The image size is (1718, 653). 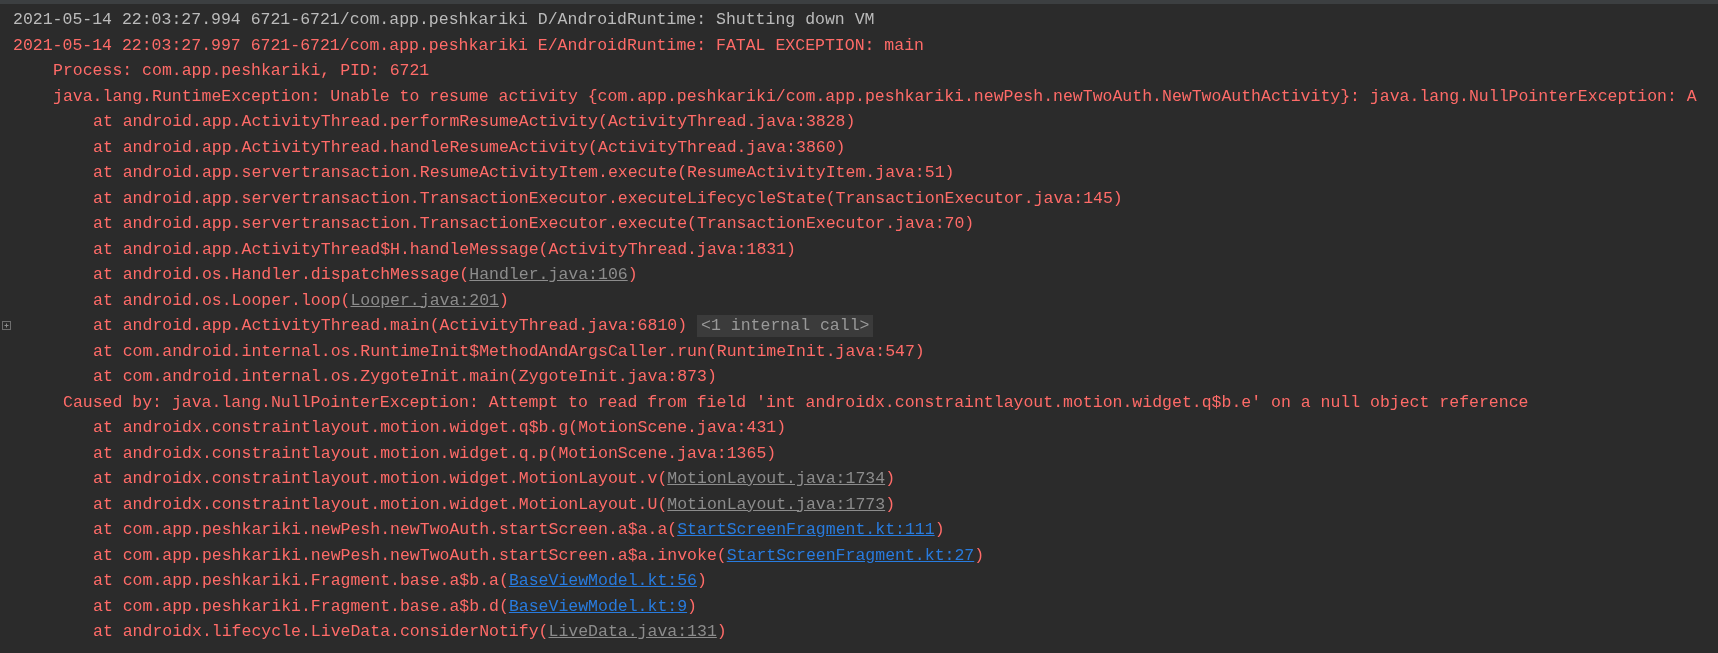 I want to click on folded-calls-chip: <1 internal call>, so click(x=785, y=325).